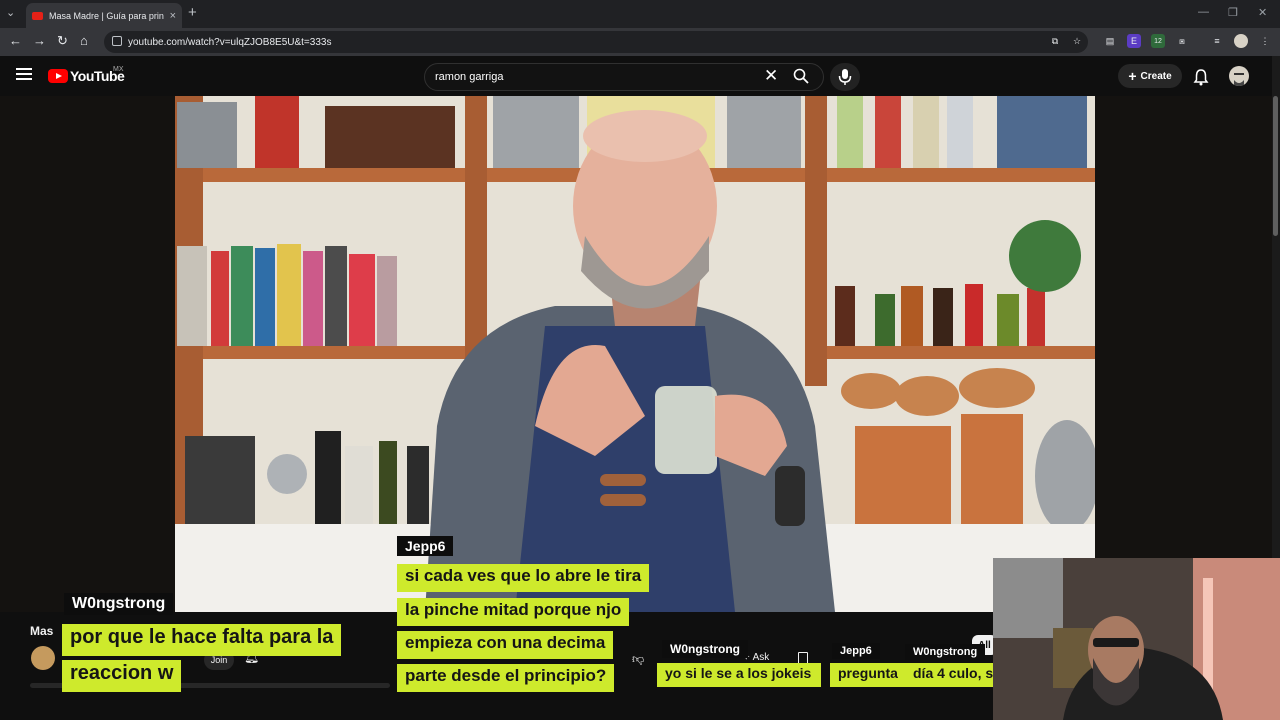 This screenshot has width=1280, height=720. Describe the element at coordinates (1156, 76) in the screenshot. I see `create-label: Create` at that location.